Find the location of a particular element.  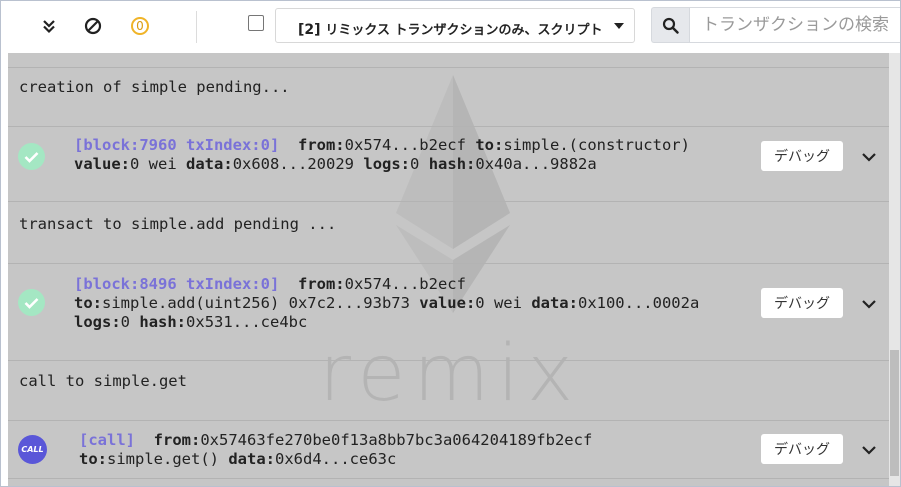

tx-summary-line-2: to:simple.get() data:0x6d4...ce63c is located at coordinates (237, 459).